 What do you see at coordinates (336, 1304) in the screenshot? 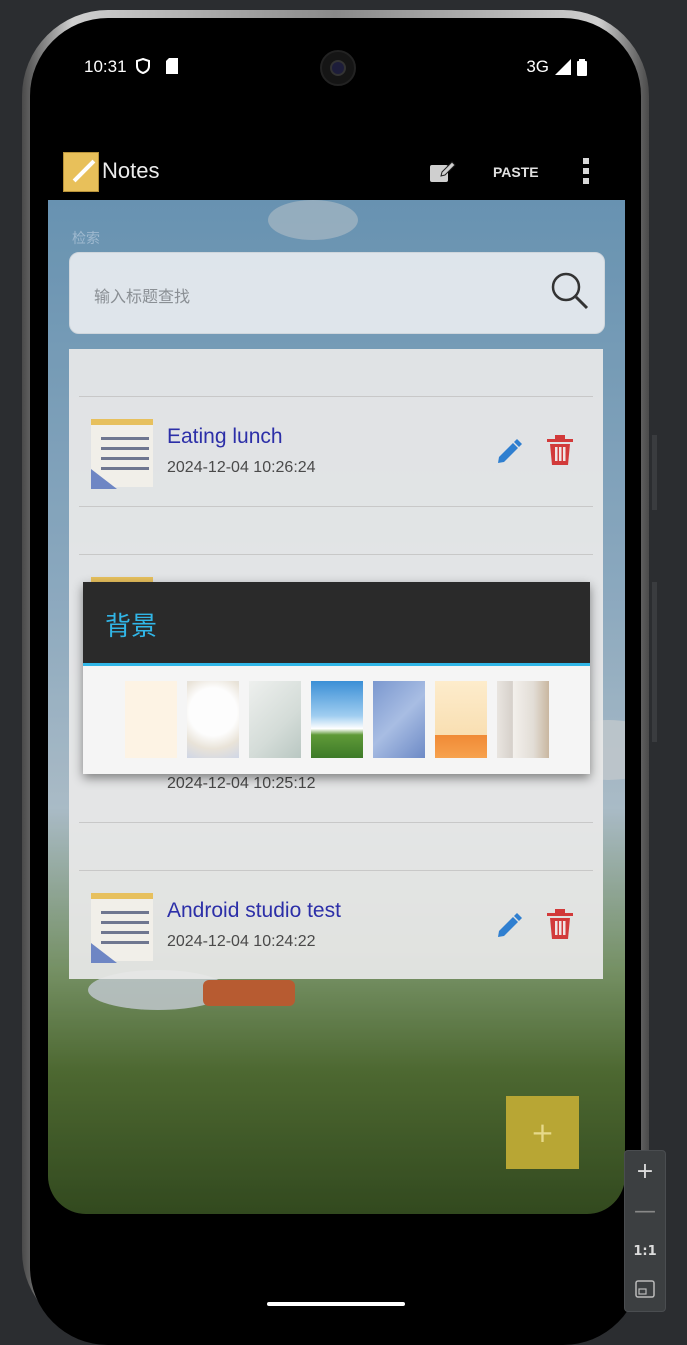
I see `gesture-nav-bar` at bounding box center [336, 1304].